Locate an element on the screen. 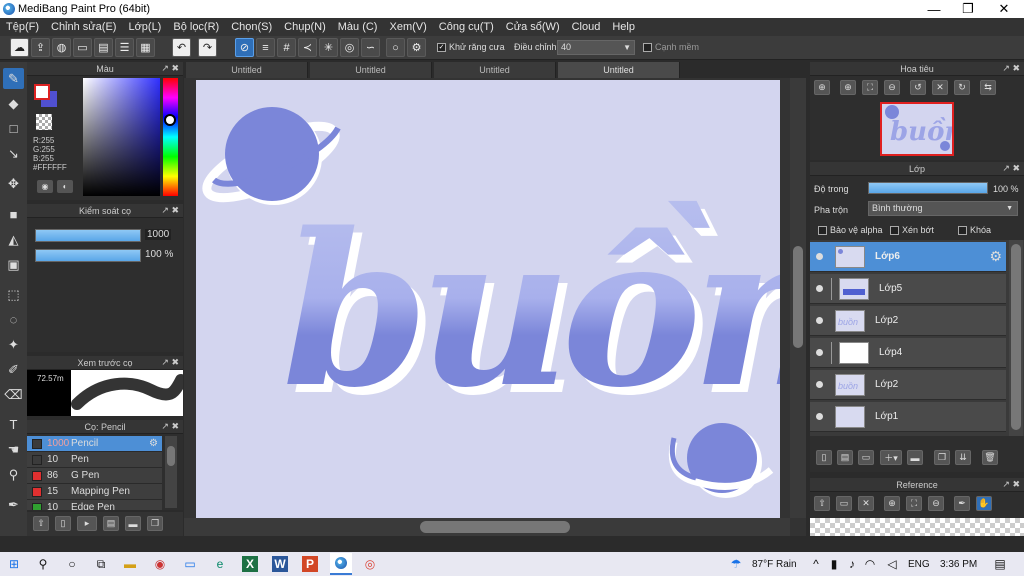 This screenshot has height=576, width=1024. comment-icon: ▭ is located at coordinates (82, 47).